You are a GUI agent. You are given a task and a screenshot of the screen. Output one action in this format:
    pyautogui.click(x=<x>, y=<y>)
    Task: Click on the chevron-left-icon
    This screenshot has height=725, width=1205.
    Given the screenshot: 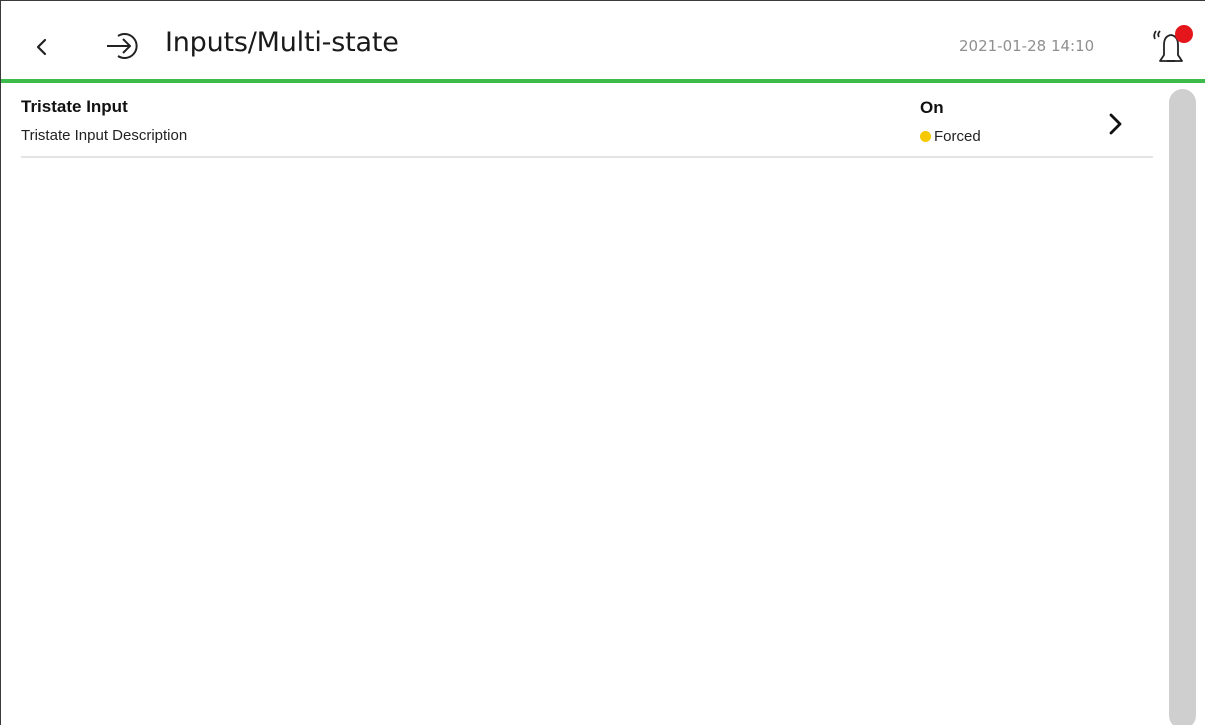 What is the action you would take?
    pyautogui.click(x=41, y=47)
    